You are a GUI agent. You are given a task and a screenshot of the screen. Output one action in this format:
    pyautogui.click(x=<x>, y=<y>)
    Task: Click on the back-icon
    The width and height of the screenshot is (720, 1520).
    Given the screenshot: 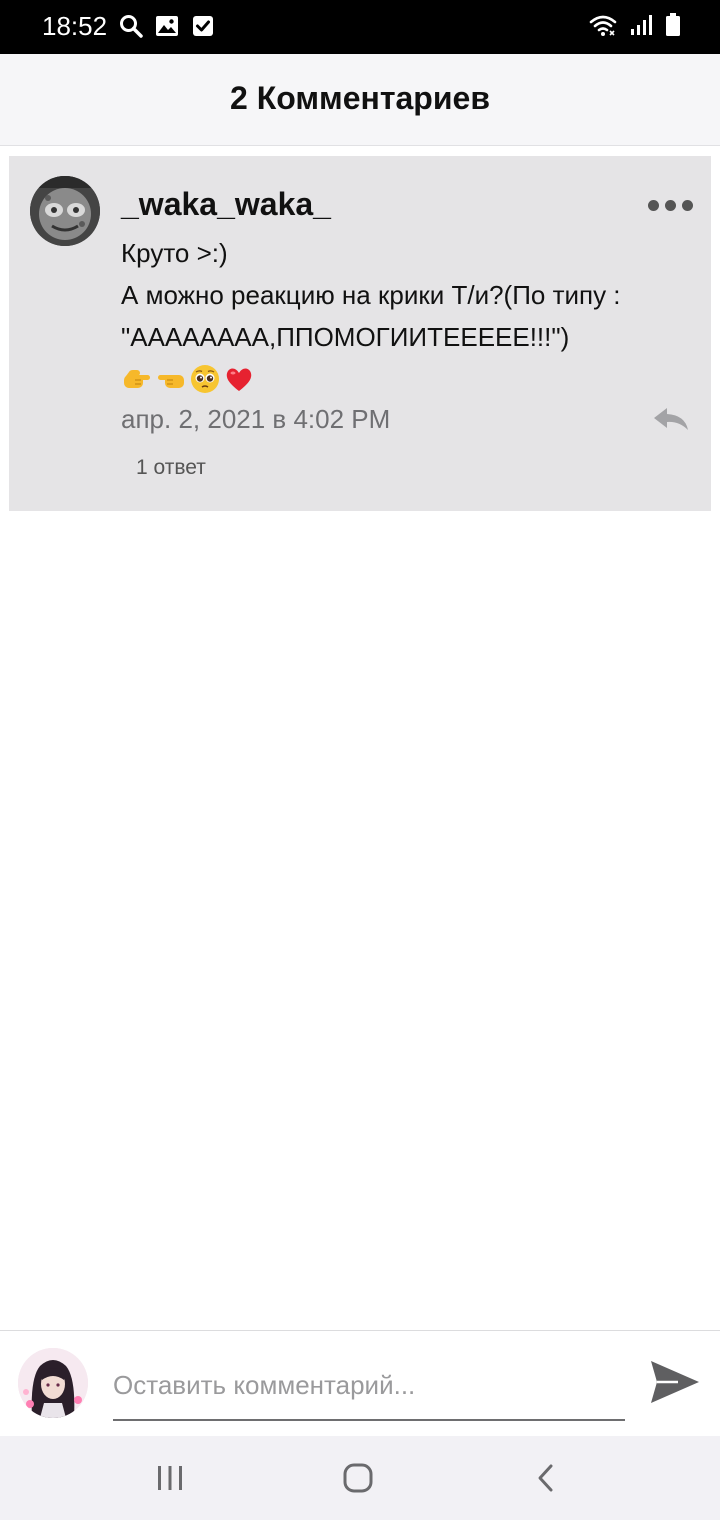 What is the action you would take?
    pyautogui.click(x=545, y=1478)
    